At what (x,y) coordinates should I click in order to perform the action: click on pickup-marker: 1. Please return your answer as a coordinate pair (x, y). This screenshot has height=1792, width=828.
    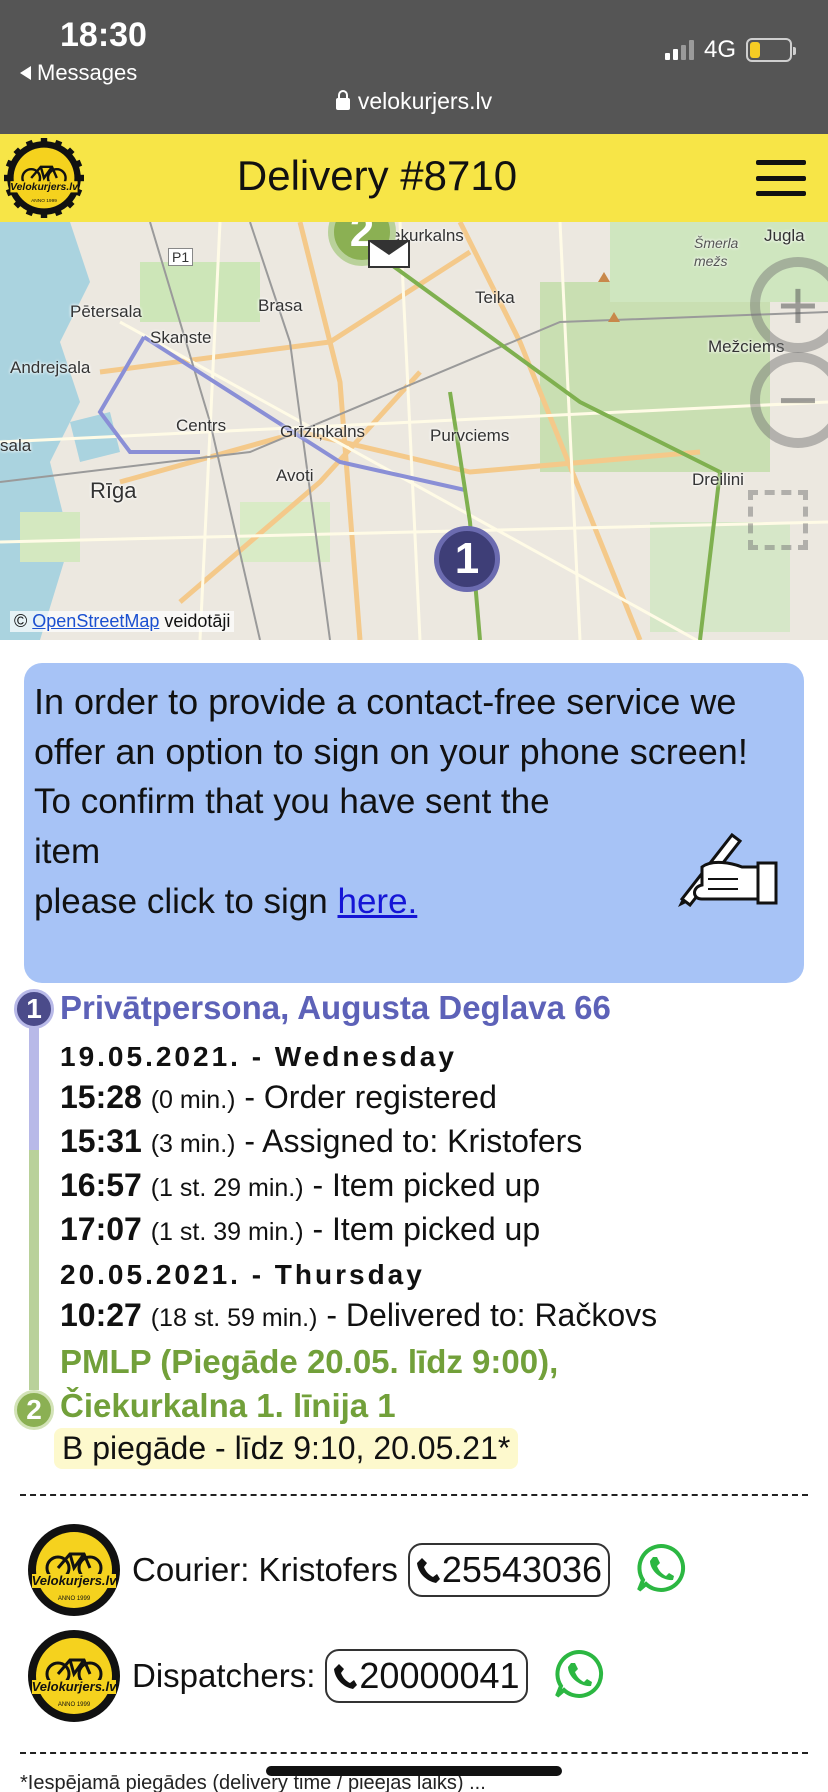
    Looking at the image, I should click on (467, 559).